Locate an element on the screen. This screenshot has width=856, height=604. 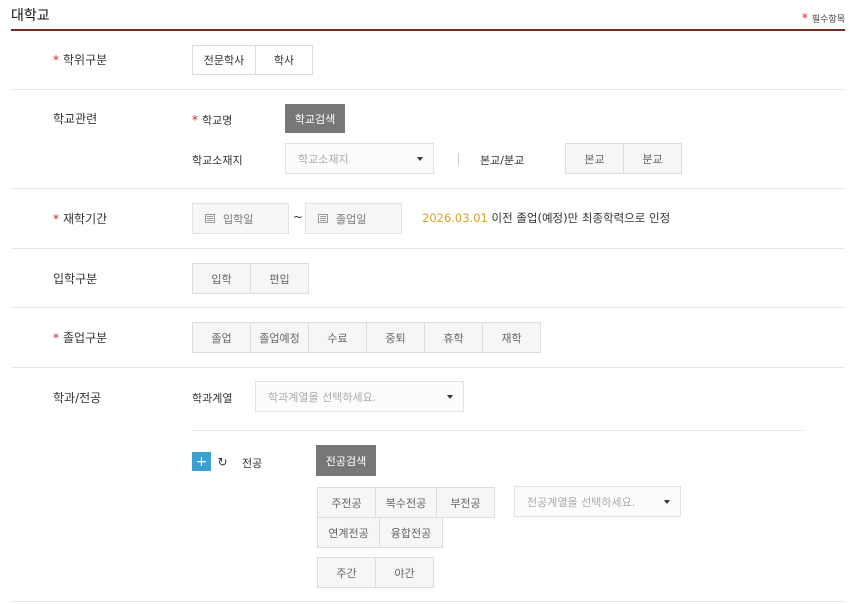
entrance-option-admission: 입학 is located at coordinates (221, 278).